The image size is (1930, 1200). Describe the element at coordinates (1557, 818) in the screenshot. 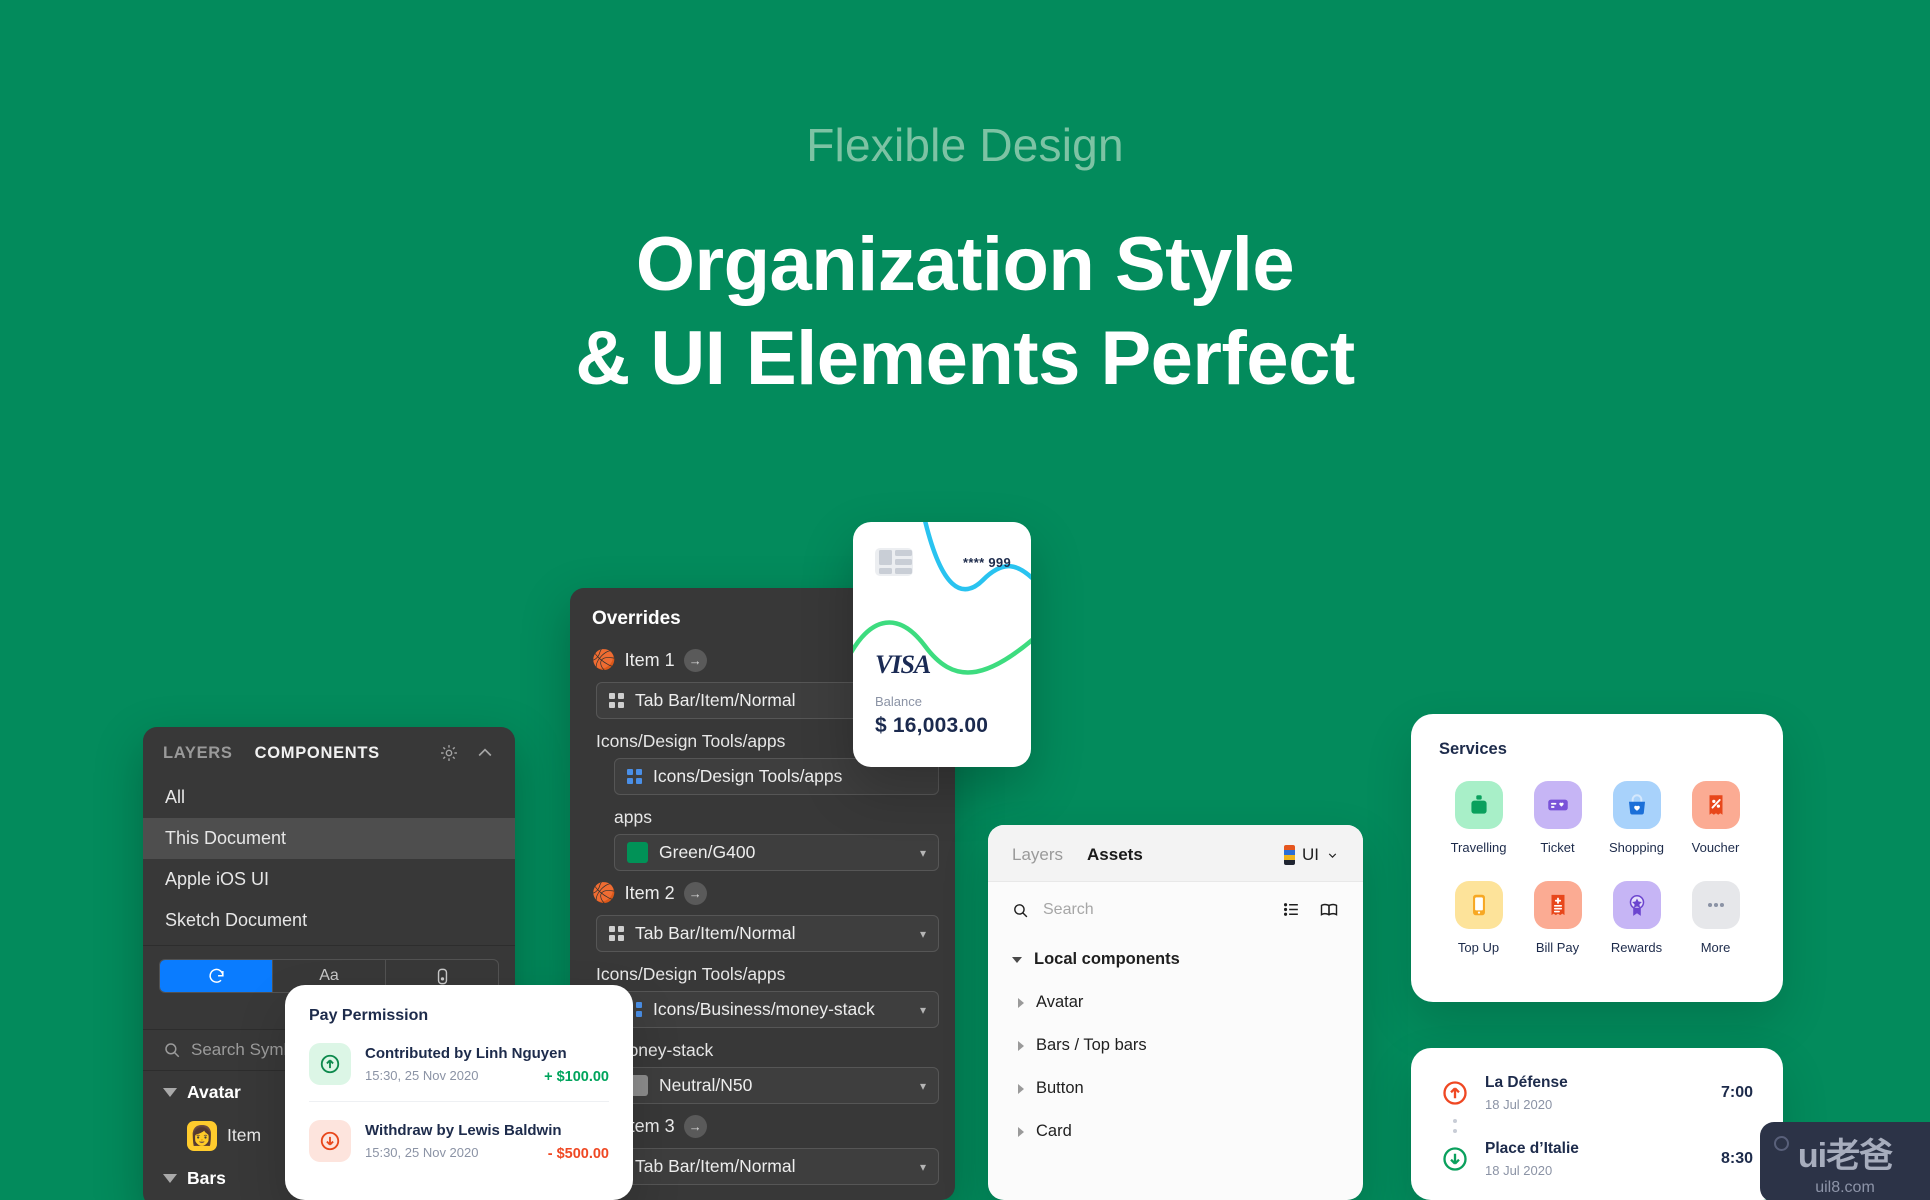

I see `service-item-ticket: Ticket` at that location.